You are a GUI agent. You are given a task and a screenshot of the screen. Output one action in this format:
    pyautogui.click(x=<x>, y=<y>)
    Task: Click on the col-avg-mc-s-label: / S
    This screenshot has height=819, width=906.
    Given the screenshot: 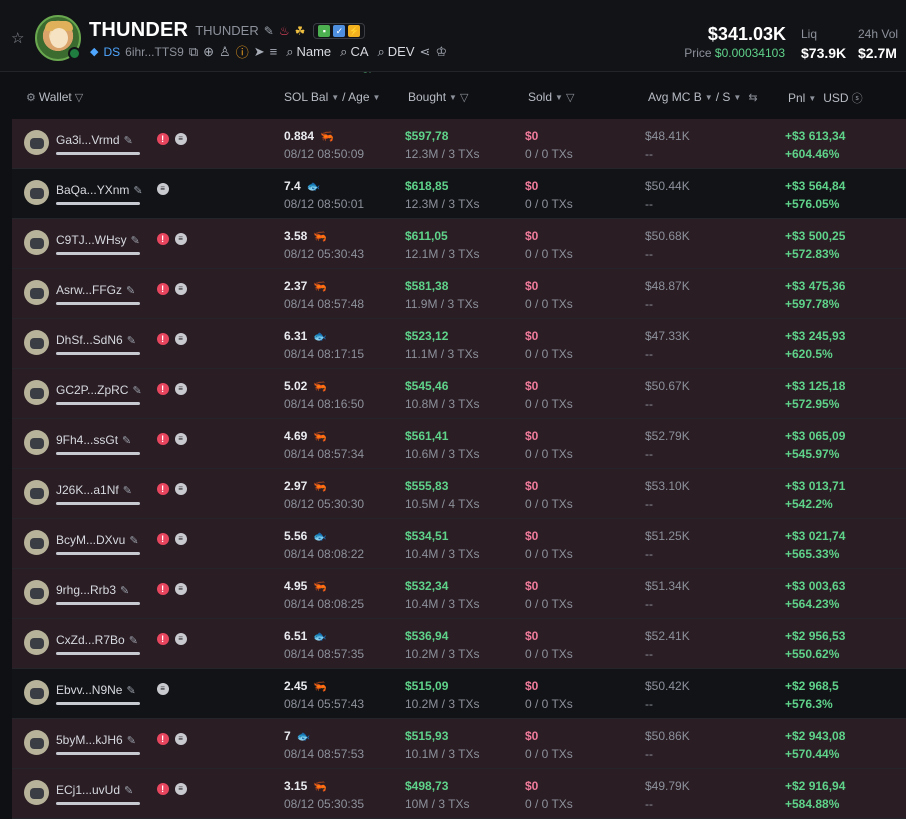 What is the action you would take?
    pyautogui.click(x=723, y=97)
    